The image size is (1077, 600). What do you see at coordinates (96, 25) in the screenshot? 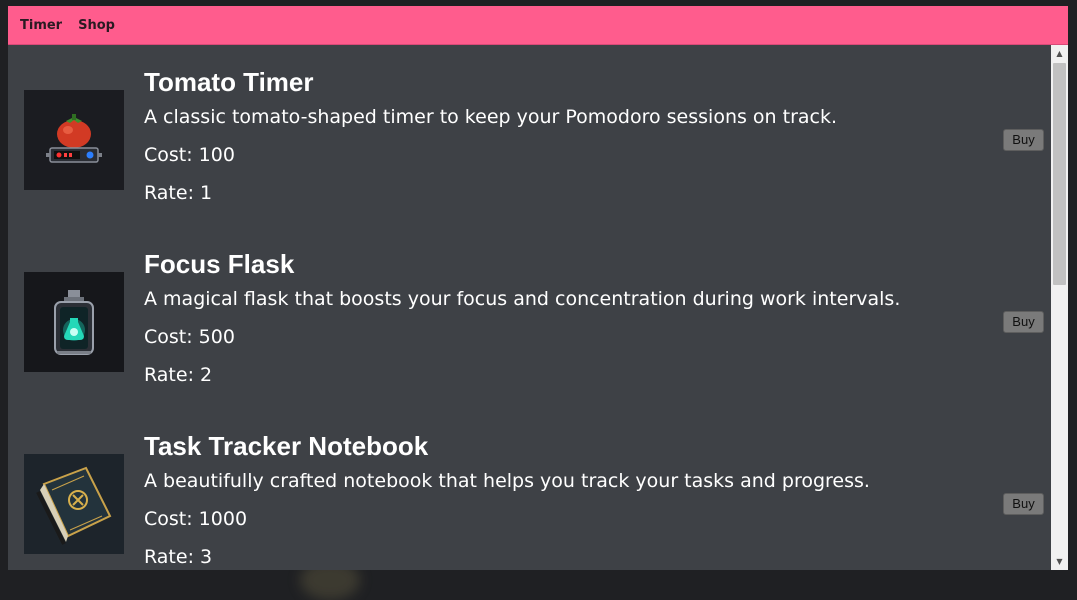
I see `nav-link-shop: Shop` at bounding box center [96, 25].